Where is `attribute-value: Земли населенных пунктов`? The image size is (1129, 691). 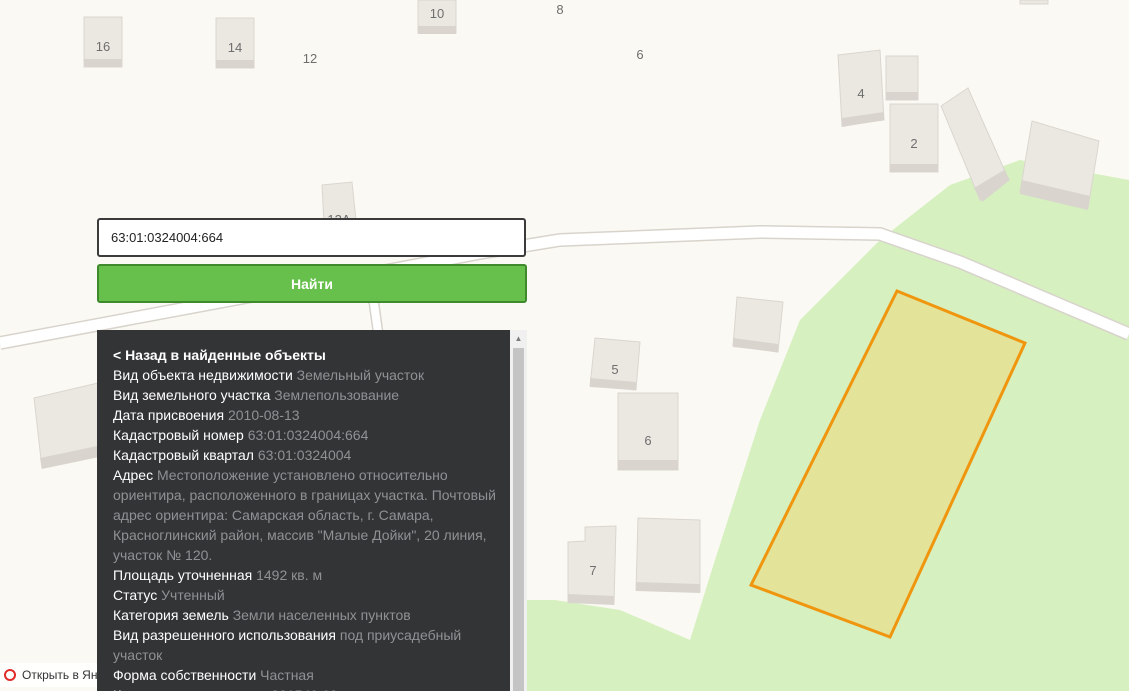
attribute-value: Земли населенных пунктов is located at coordinates (321, 615).